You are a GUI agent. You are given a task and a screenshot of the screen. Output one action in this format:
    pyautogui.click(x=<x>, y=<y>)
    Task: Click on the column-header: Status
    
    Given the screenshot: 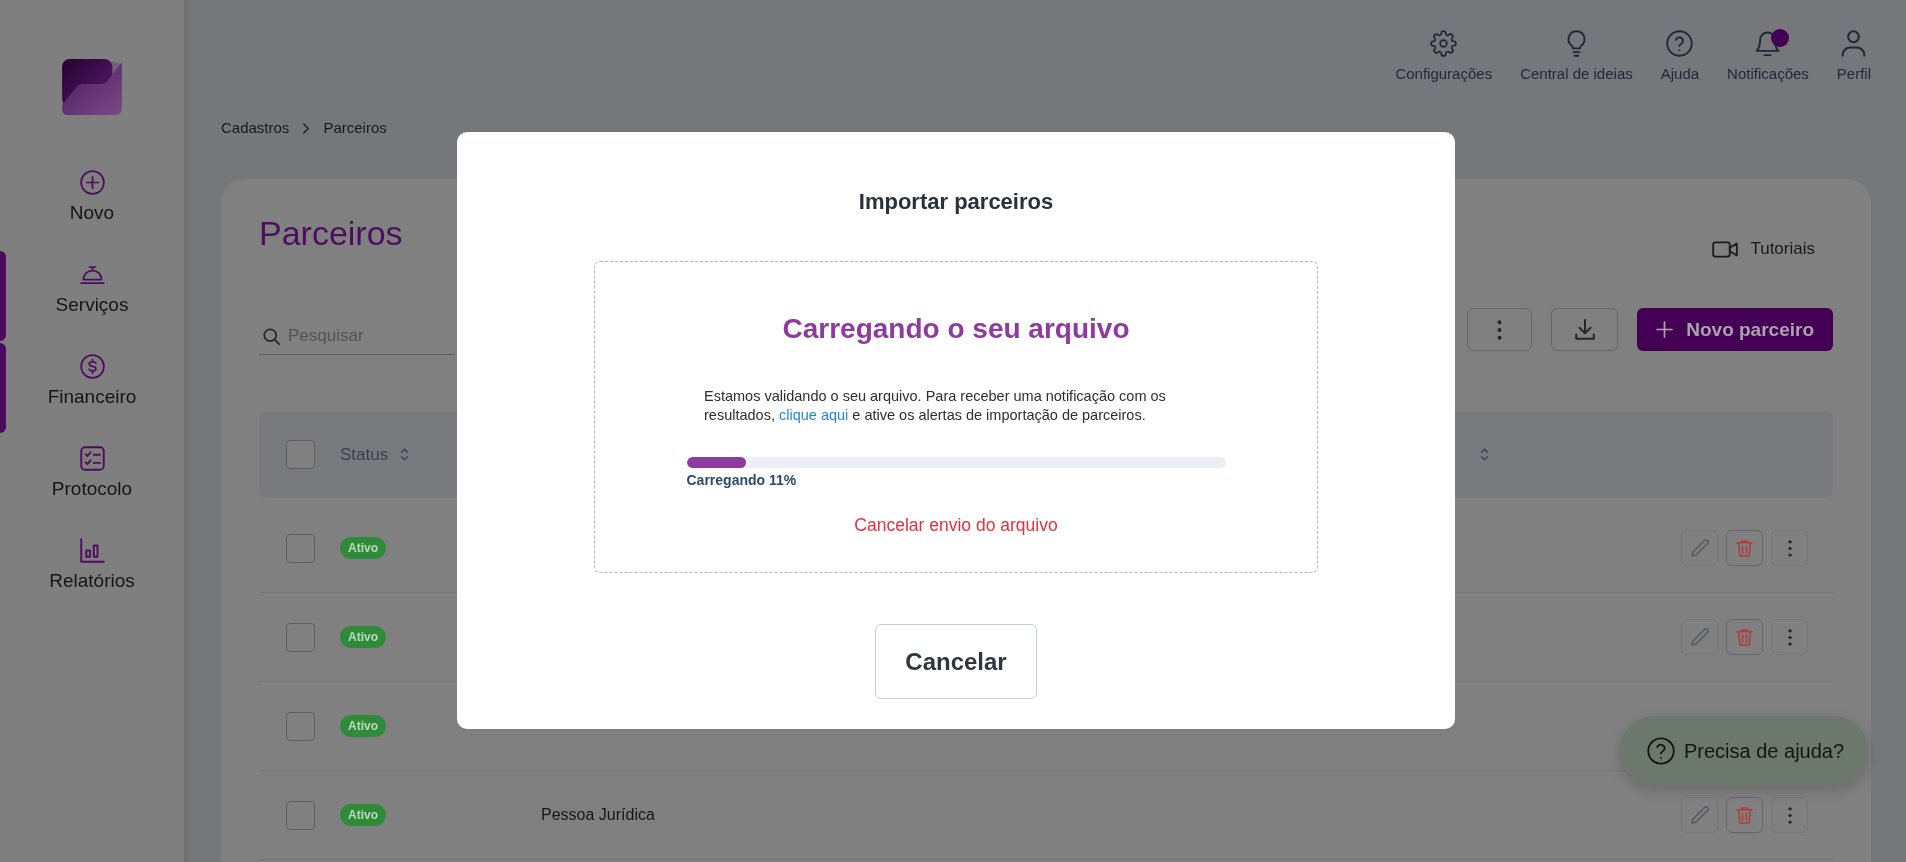 What is the action you would take?
    pyautogui.click(x=364, y=454)
    